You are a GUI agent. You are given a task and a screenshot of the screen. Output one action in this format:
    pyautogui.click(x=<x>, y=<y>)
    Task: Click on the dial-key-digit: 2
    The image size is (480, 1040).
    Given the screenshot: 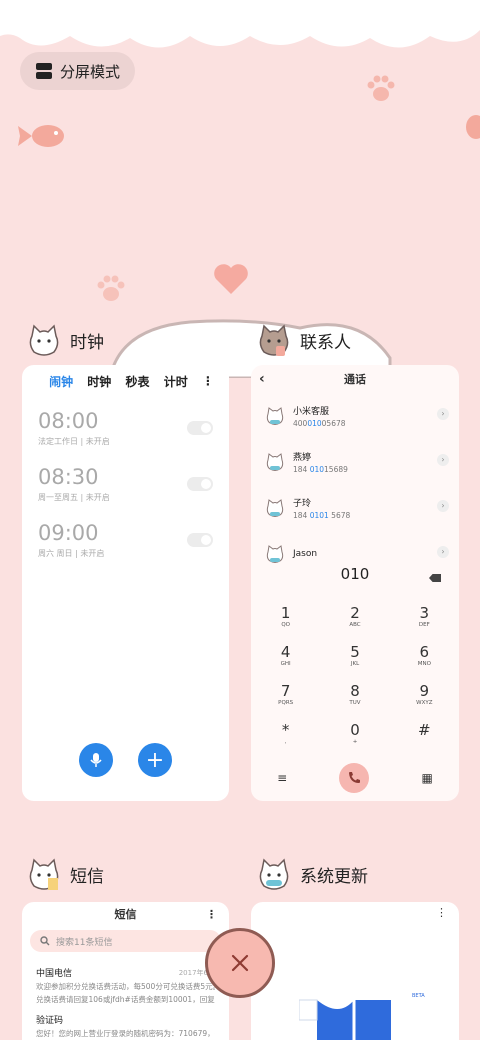 What is the action you would take?
    pyautogui.click(x=355, y=613)
    